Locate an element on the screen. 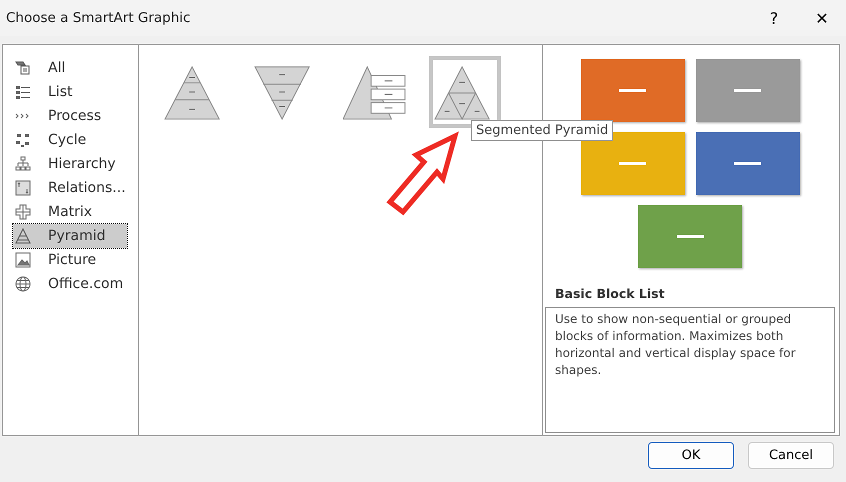 This screenshot has height=482, width=846. category-item: Pyramid is located at coordinates (70, 236).